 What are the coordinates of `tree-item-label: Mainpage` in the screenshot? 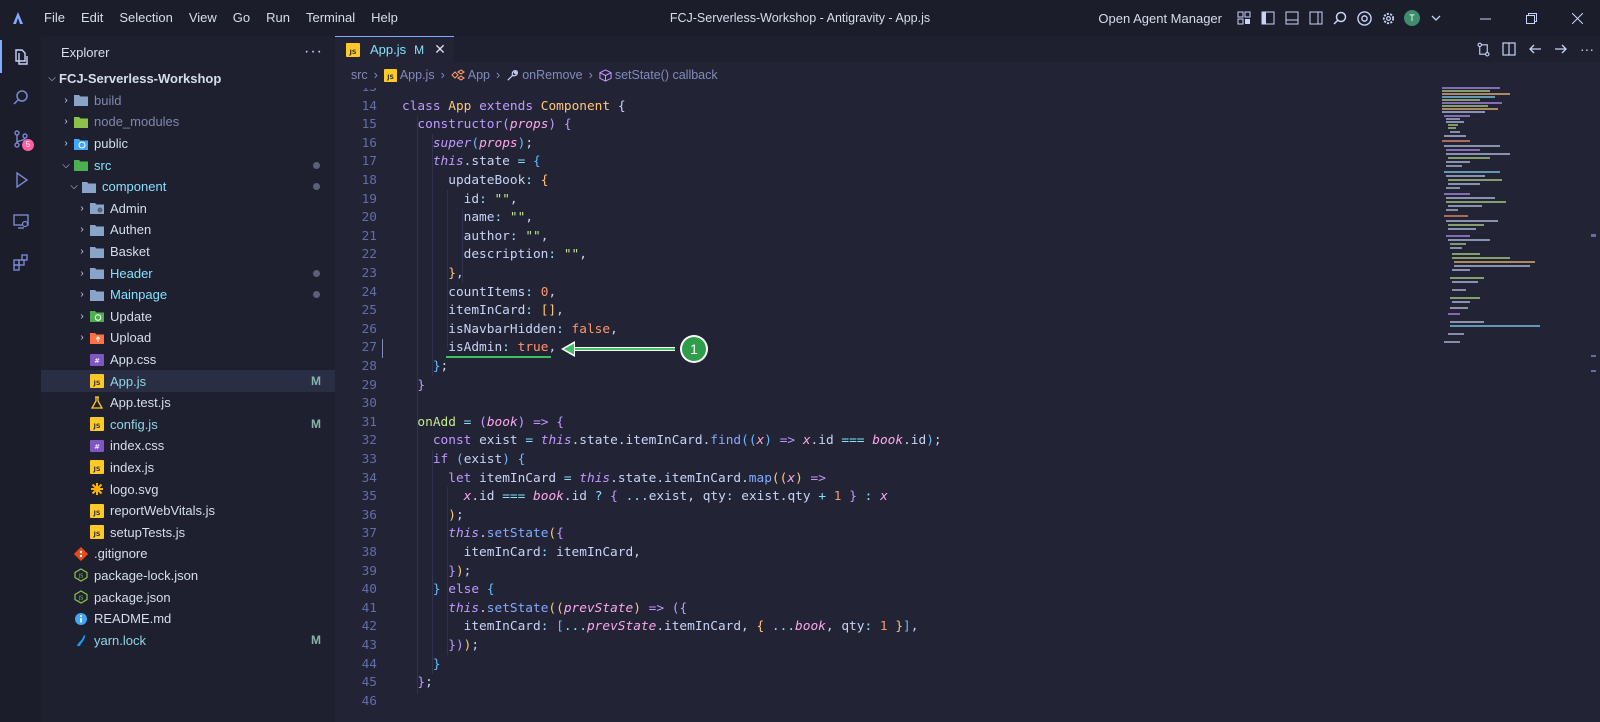 It's located at (139, 295).